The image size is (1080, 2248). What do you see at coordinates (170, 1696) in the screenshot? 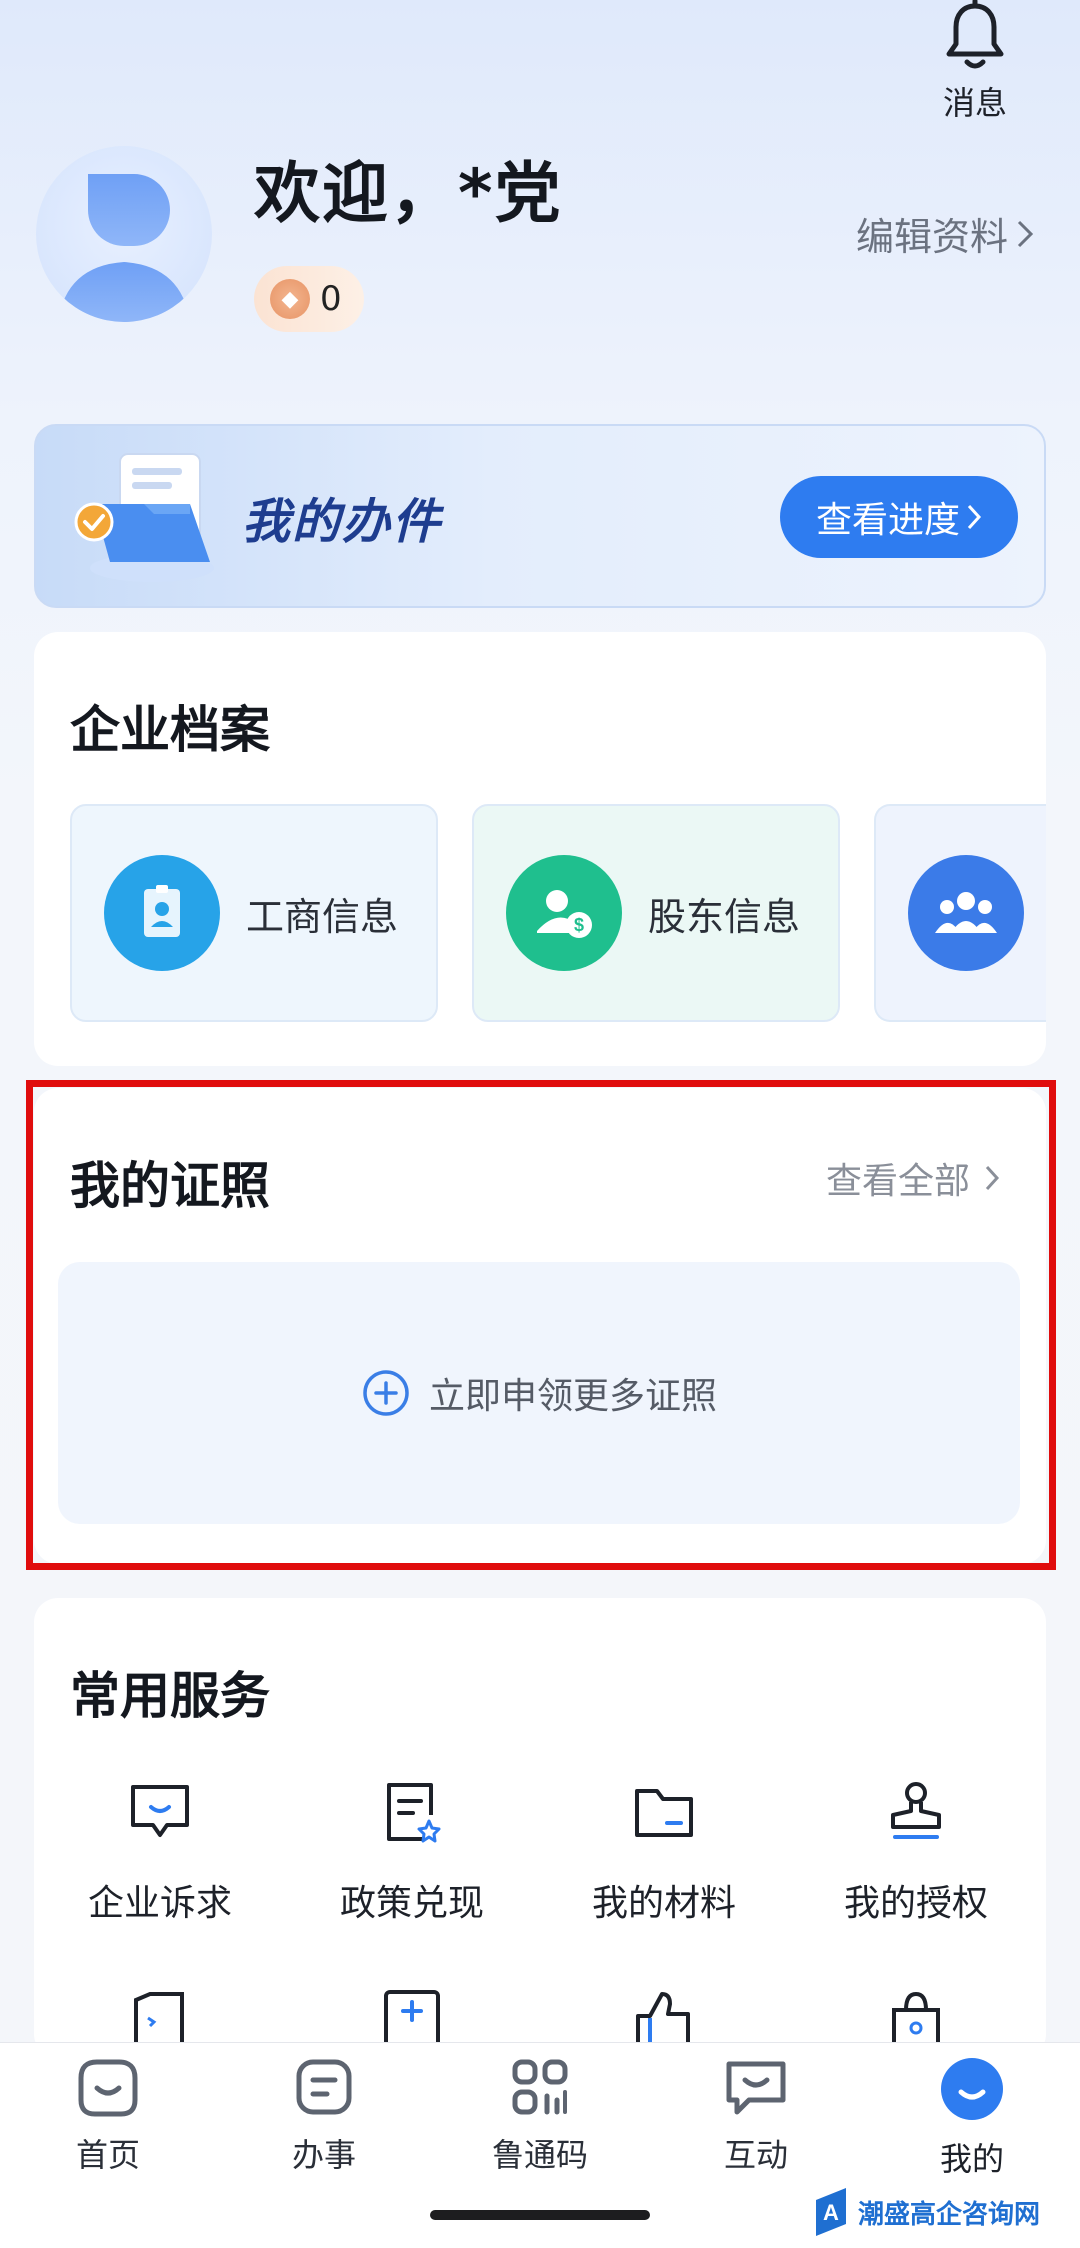
I see `common-services-title: 常用服务` at bounding box center [170, 1696].